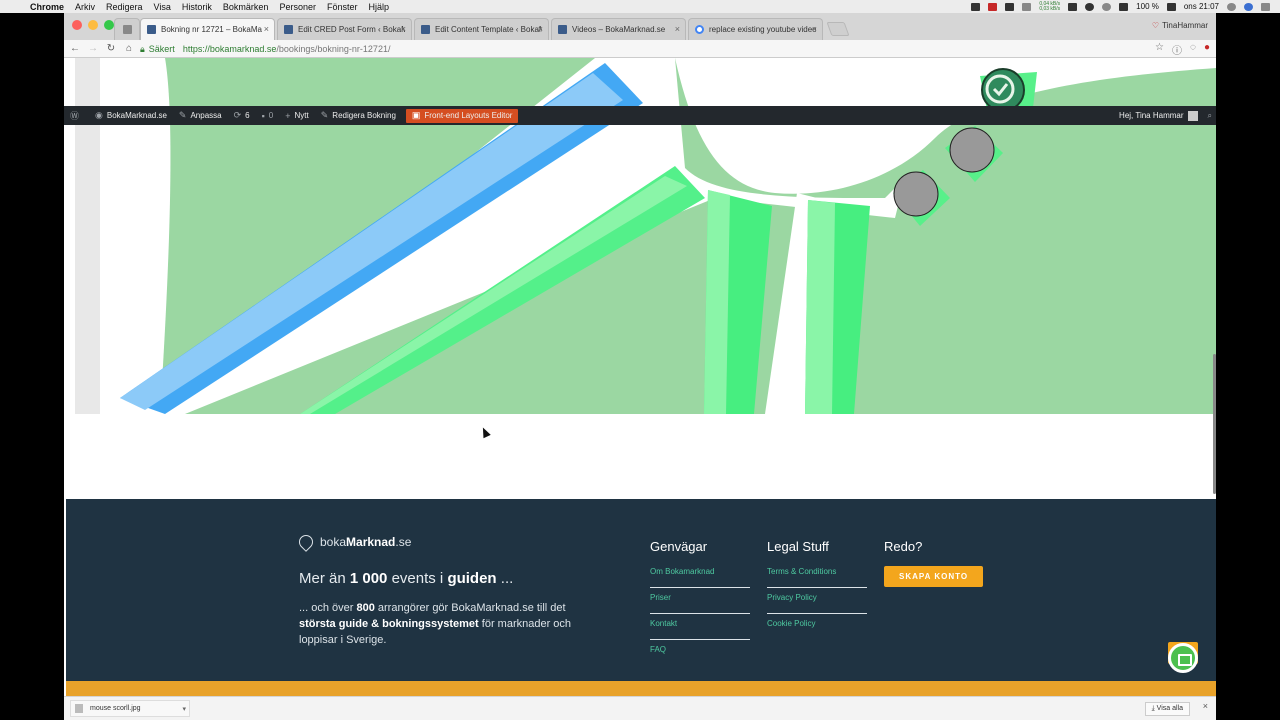 This screenshot has width=1280, height=720. What do you see at coordinates (50, 7) in the screenshot?
I see `menu-chrome: Chrome` at bounding box center [50, 7].